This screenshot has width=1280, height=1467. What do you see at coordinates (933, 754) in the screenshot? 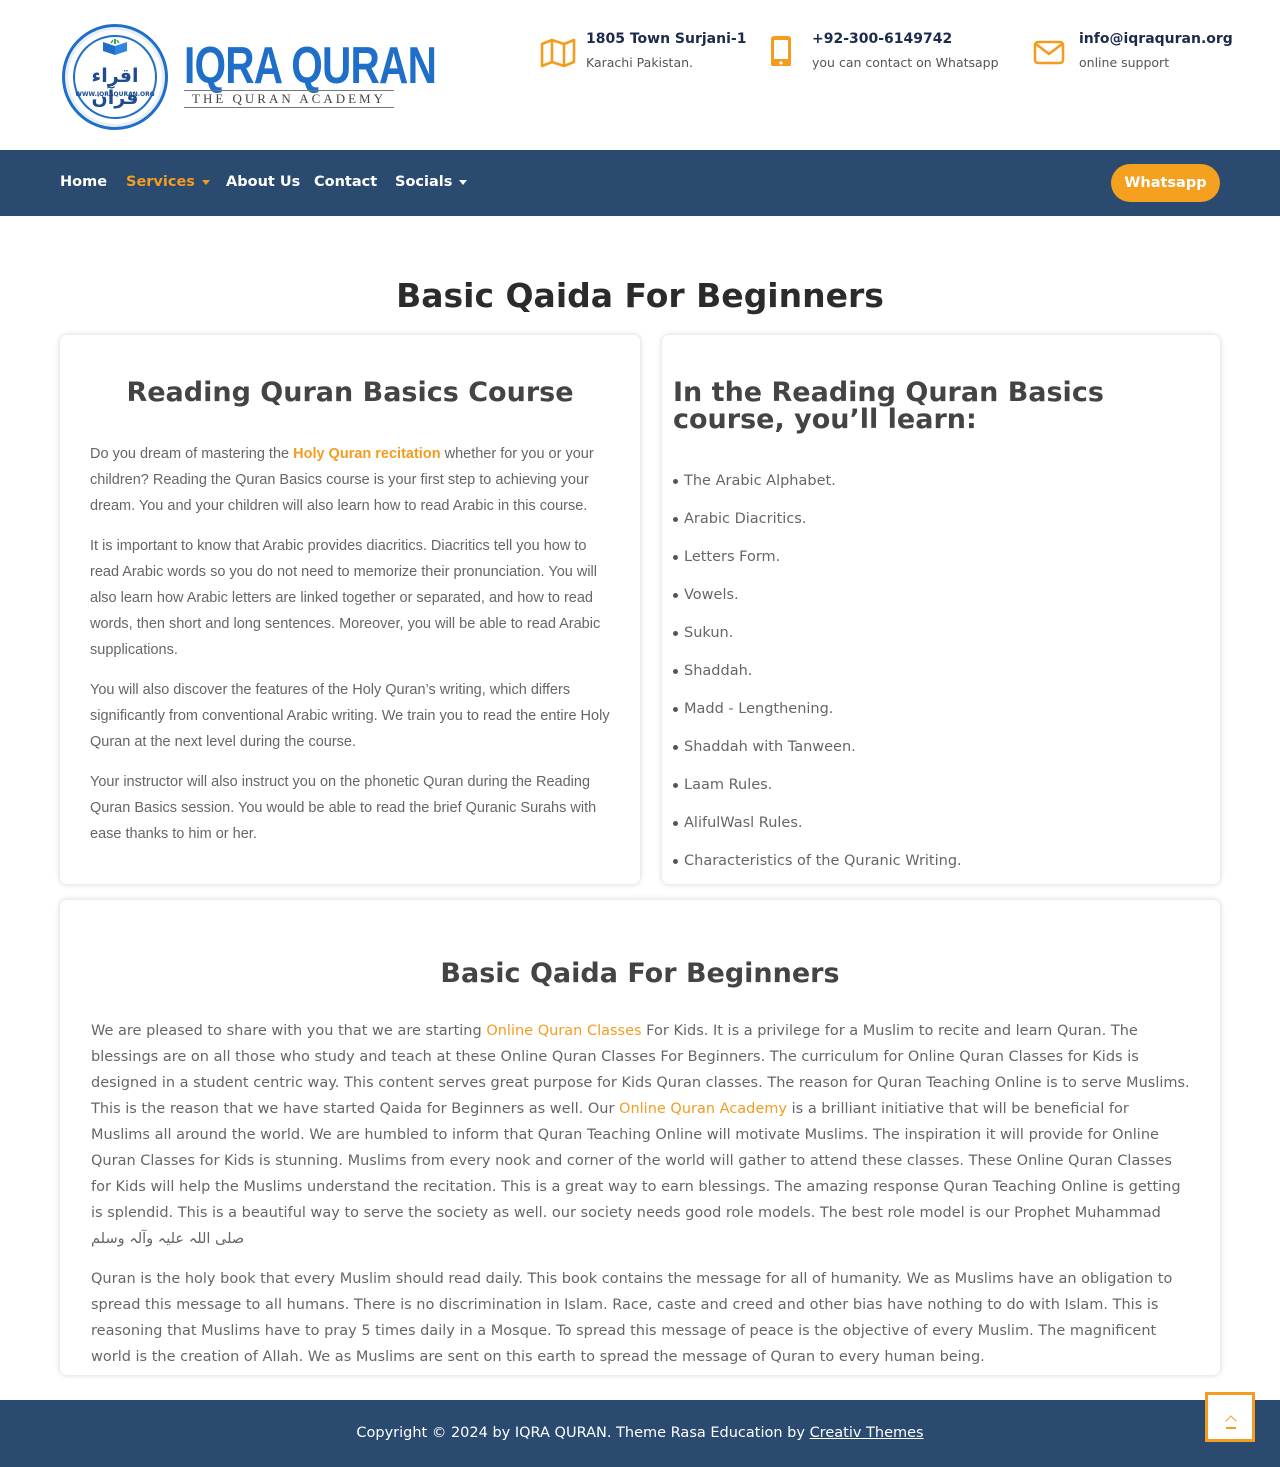
I see `list-item: Shaddah with Tanween.` at bounding box center [933, 754].